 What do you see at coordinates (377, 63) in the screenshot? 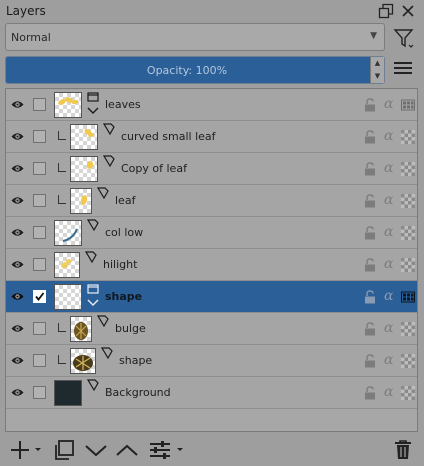
I see `spin-up-icon: ▲` at bounding box center [377, 63].